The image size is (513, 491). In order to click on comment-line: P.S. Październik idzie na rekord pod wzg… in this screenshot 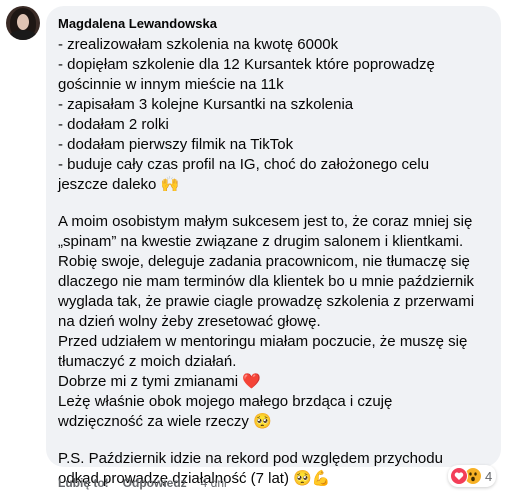, I will do `click(250, 458)`.